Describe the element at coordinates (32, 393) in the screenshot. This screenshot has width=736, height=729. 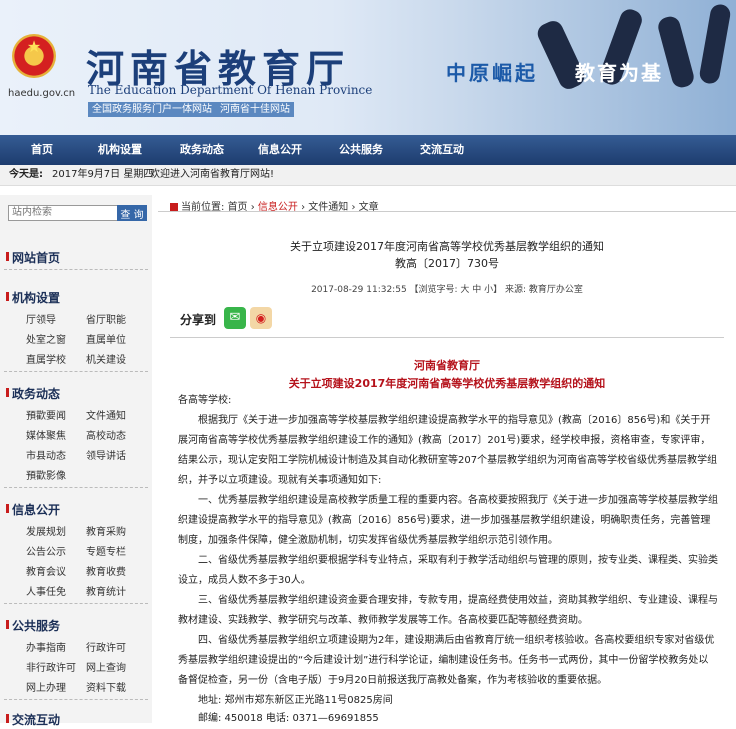
I see `sidebar-section-news: 政务动态` at that location.